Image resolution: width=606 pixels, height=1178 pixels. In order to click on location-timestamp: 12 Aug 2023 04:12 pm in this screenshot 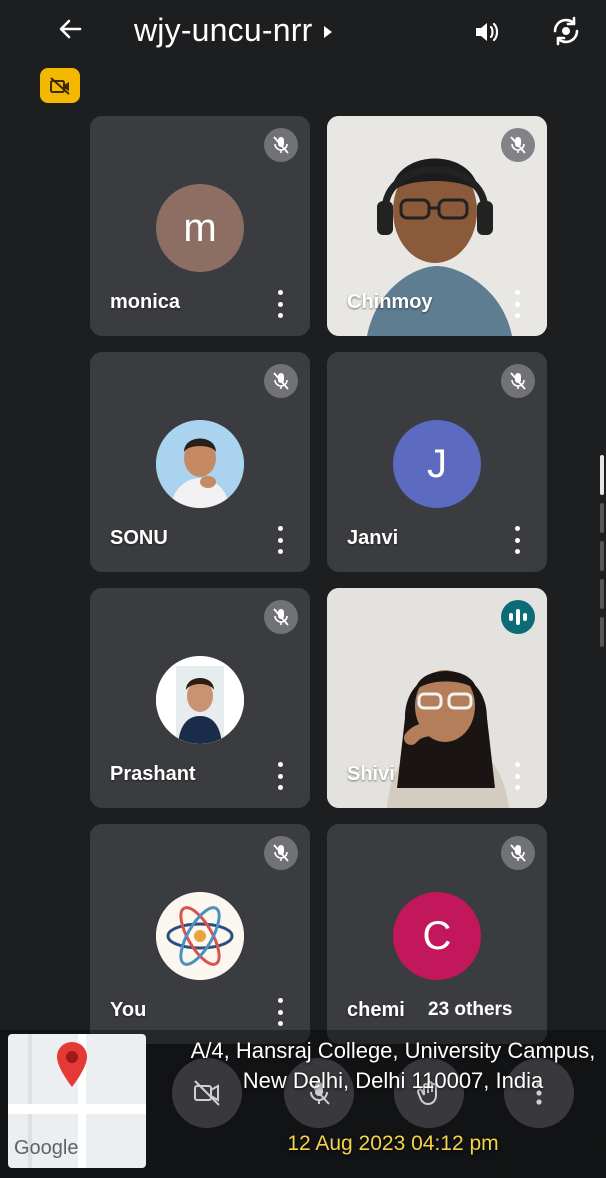, I will do `click(393, 1143)`.